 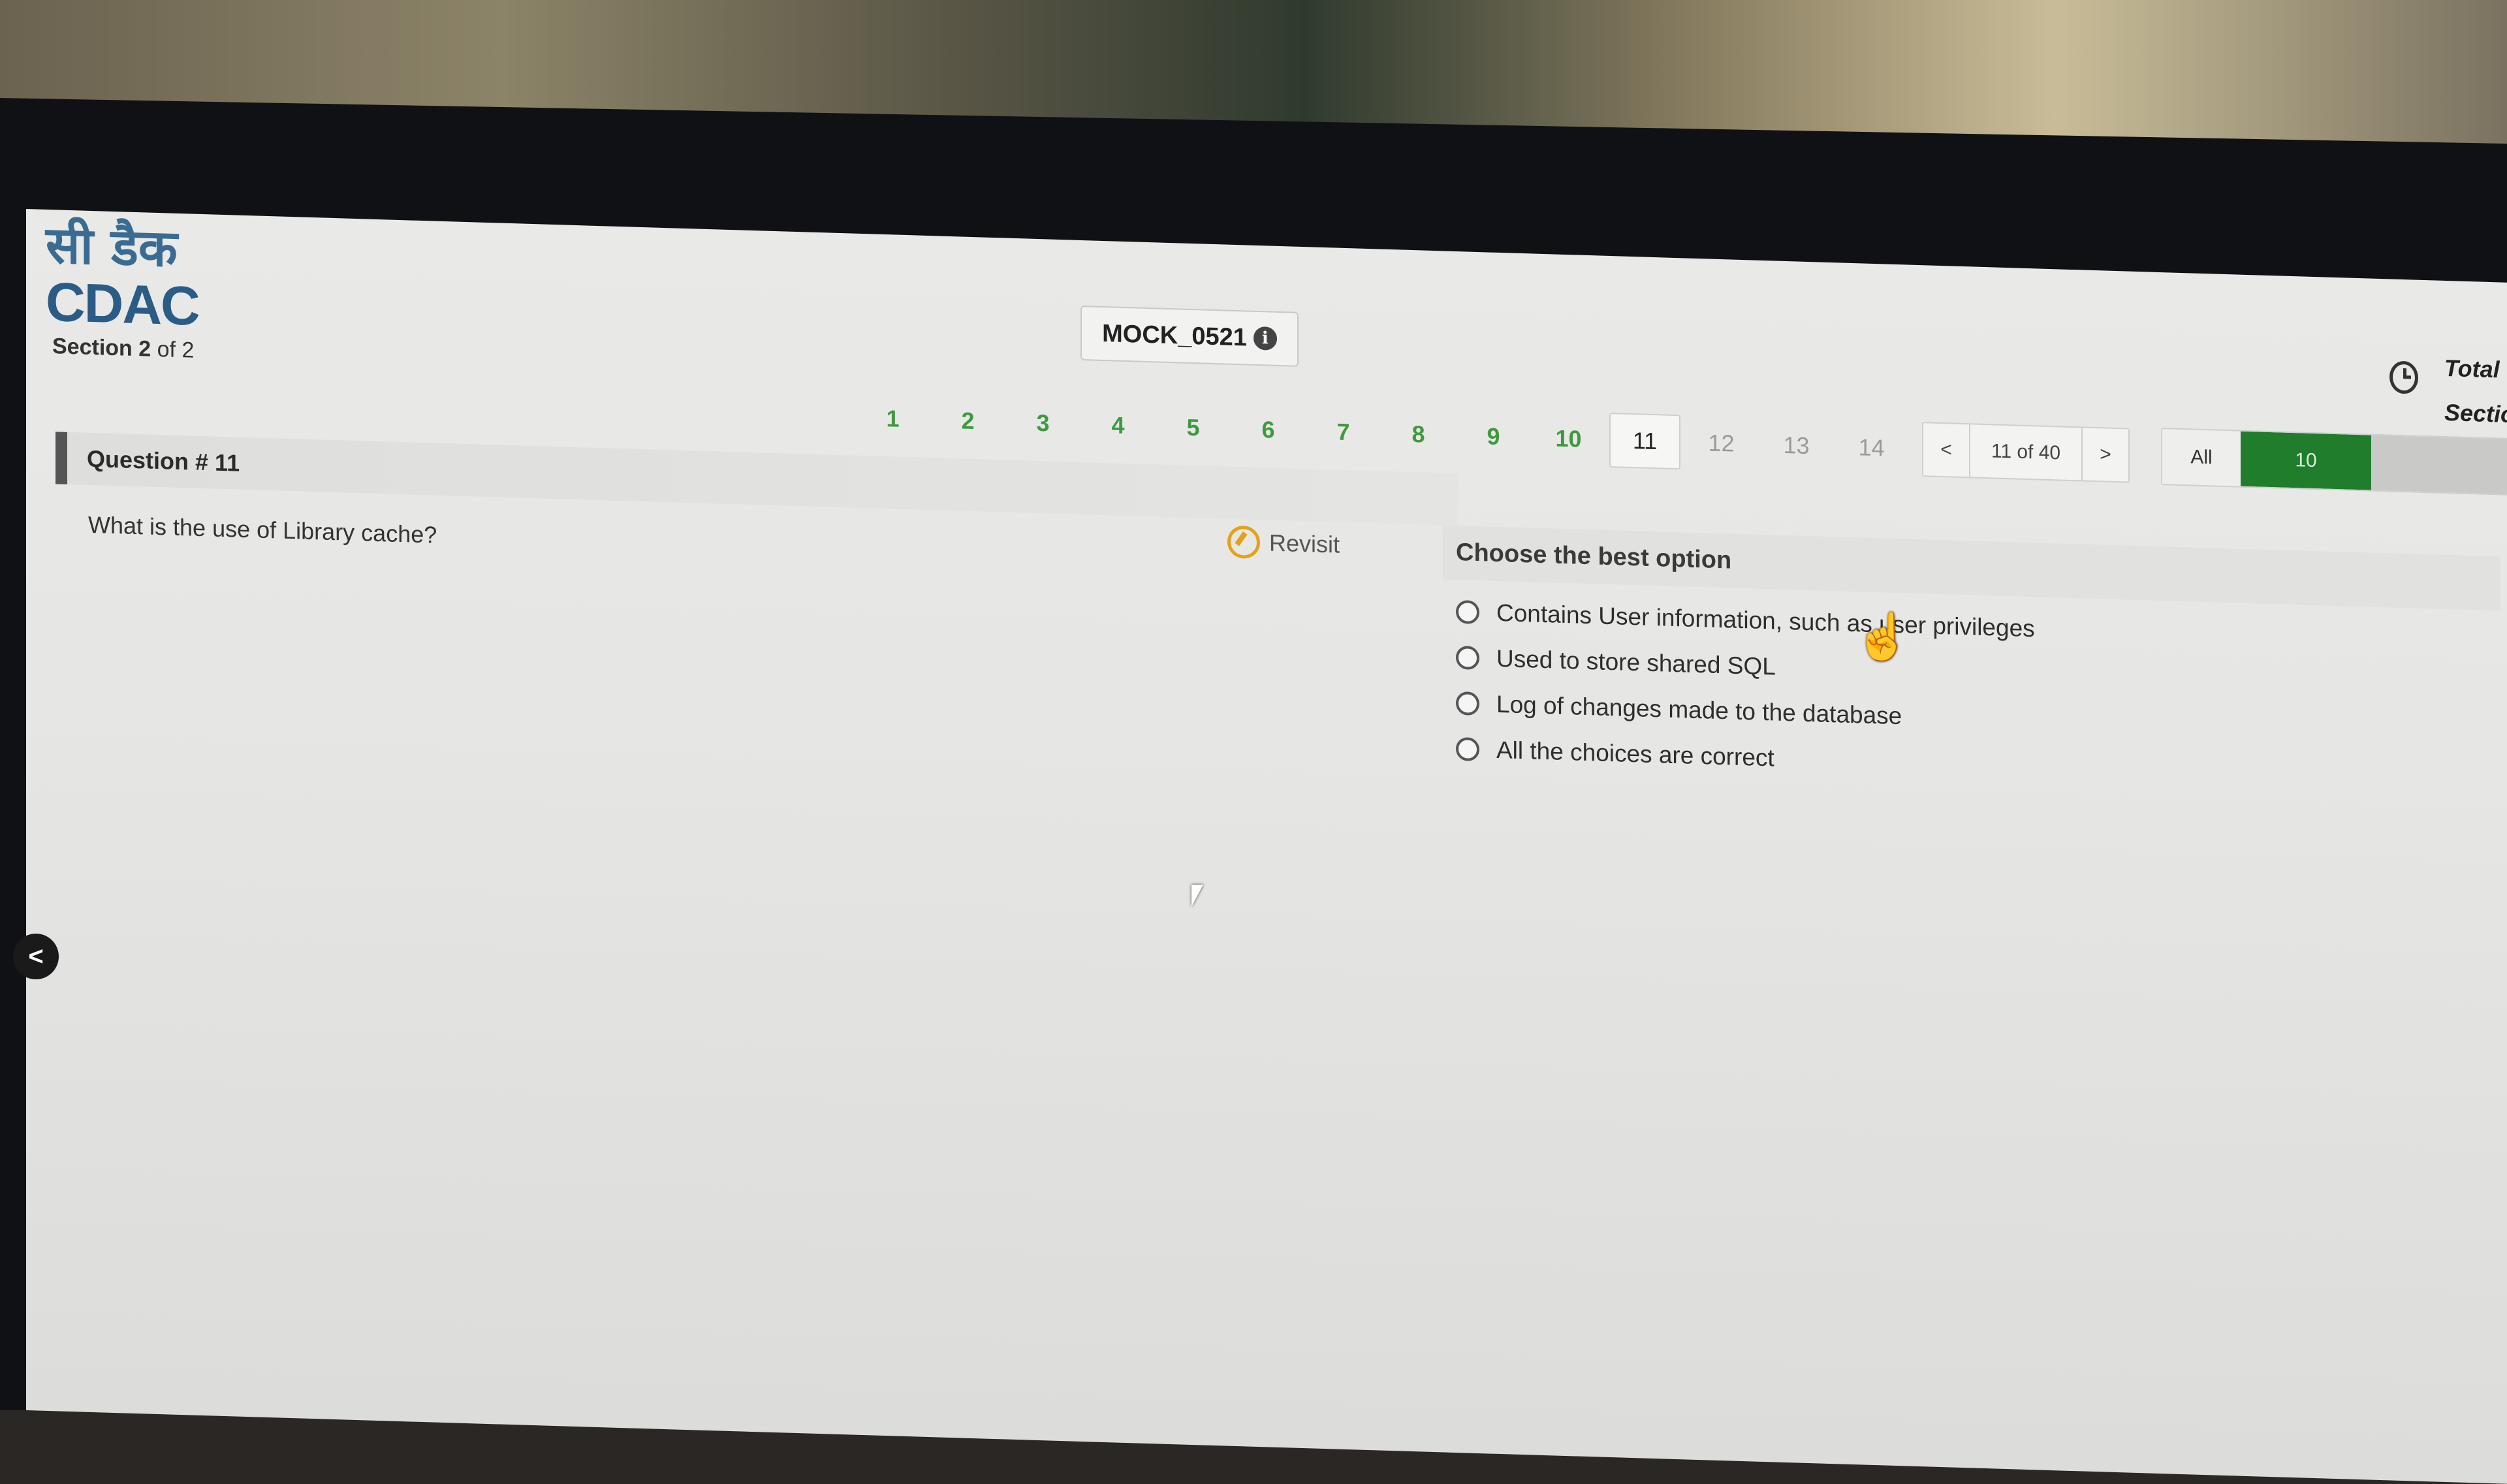 What do you see at coordinates (1636, 663) in the screenshot?
I see `answer-option-2-label: Used to store shared SQL` at bounding box center [1636, 663].